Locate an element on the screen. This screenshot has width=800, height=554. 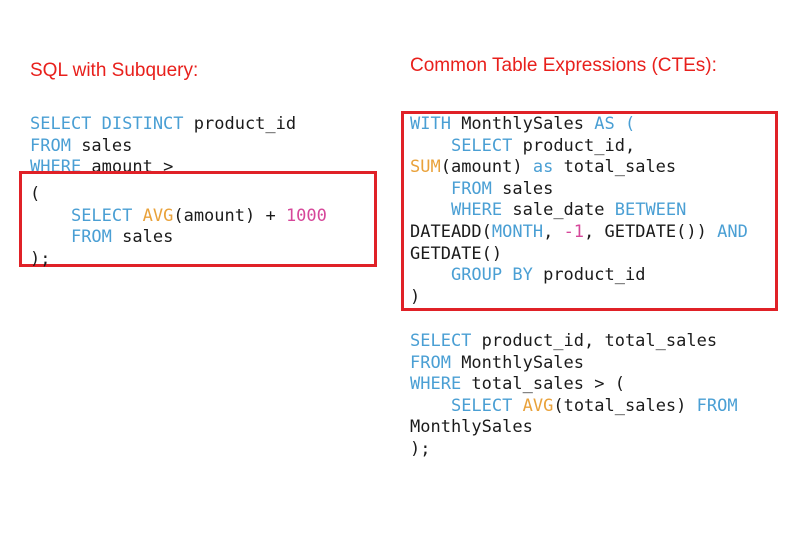
code-line: SELECT AVG(amount) + 1000 is located at coordinates (178, 217).